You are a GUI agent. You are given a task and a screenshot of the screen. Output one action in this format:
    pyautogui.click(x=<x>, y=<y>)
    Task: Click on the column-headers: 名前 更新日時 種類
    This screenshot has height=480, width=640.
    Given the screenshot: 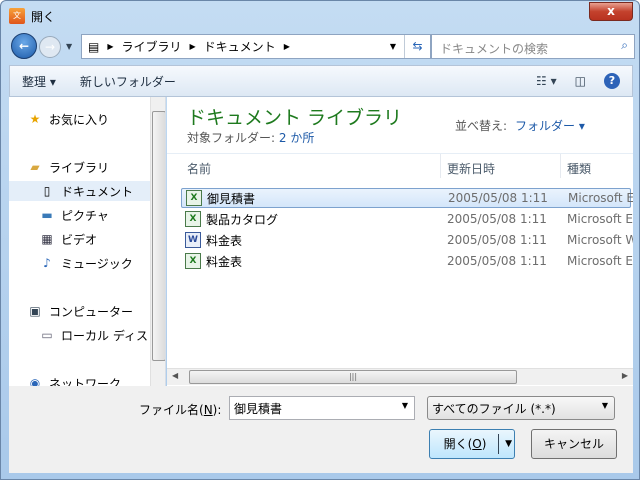 What is the action you would take?
    pyautogui.click(x=400, y=165)
    